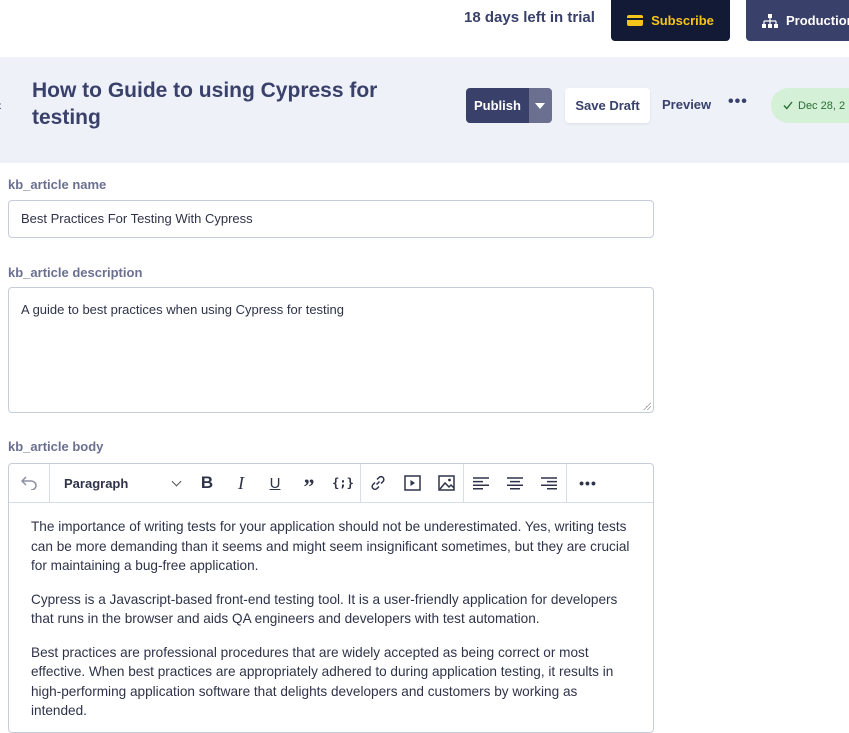  I want to click on status-date: Dec 28, 2, so click(822, 105).